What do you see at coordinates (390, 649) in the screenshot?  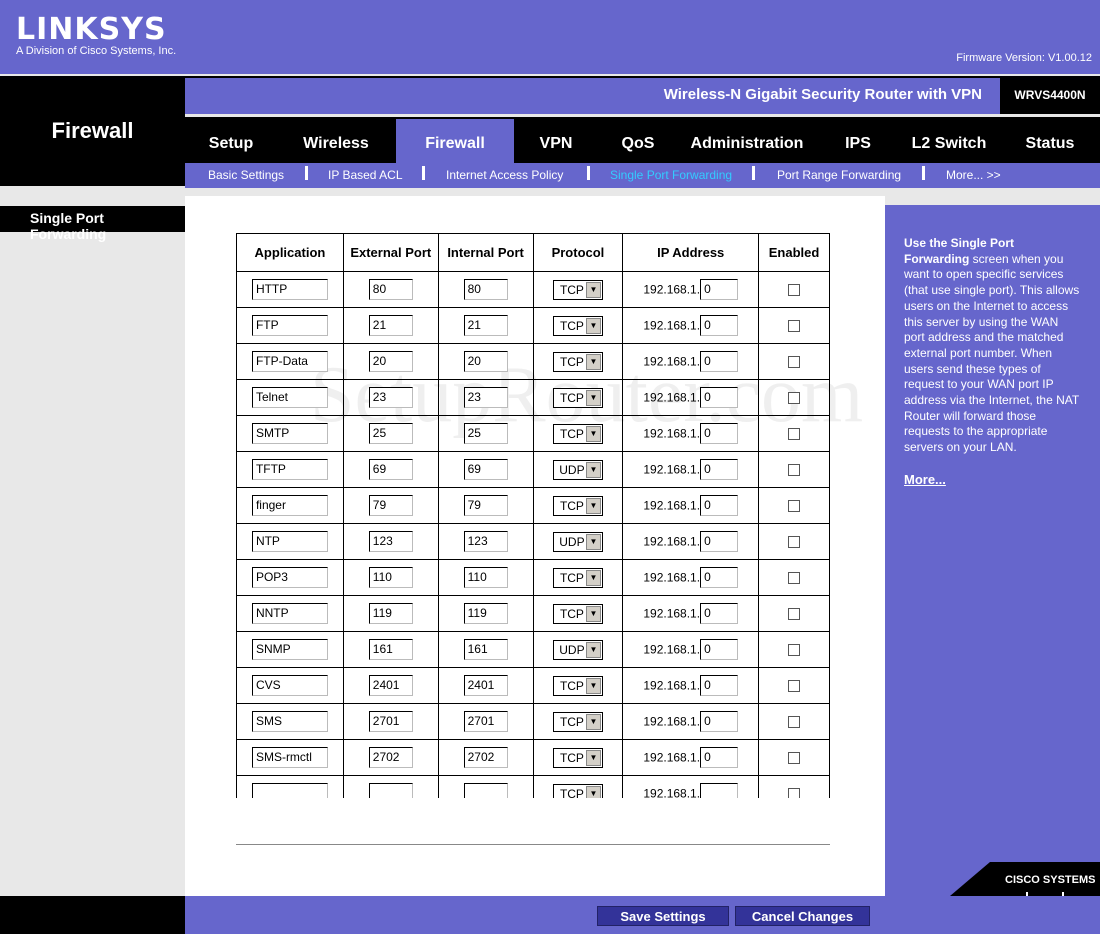 I see `external-port-input: 161` at bounding box center [390, 649].